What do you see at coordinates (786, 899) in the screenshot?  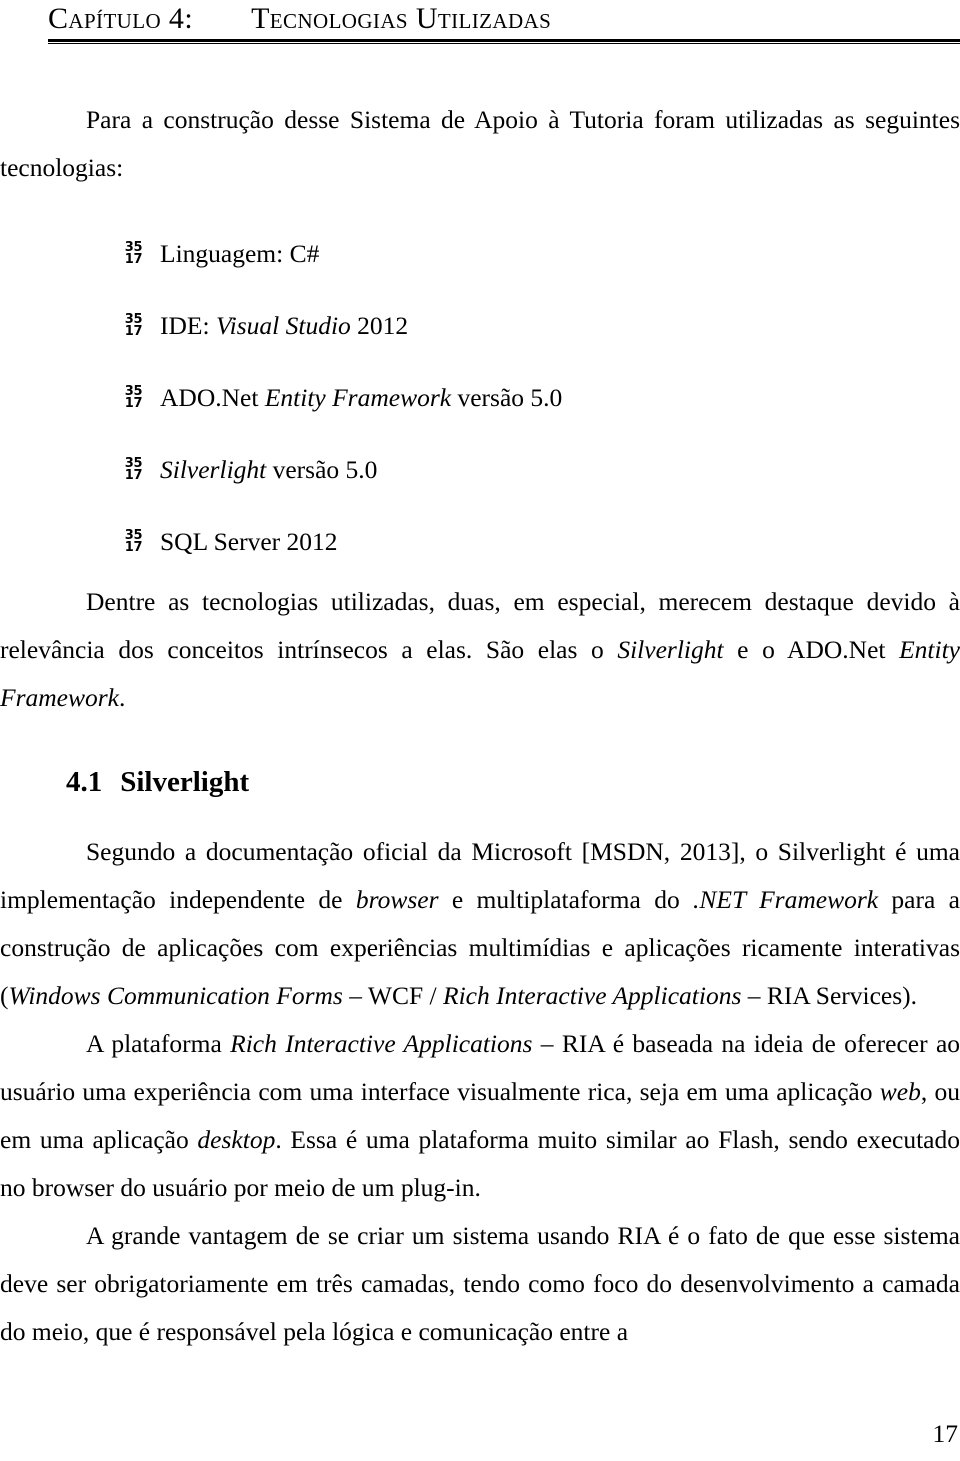 I see `p1-italic-net-framework: .NET Framework` at bounding box center [786, 899].